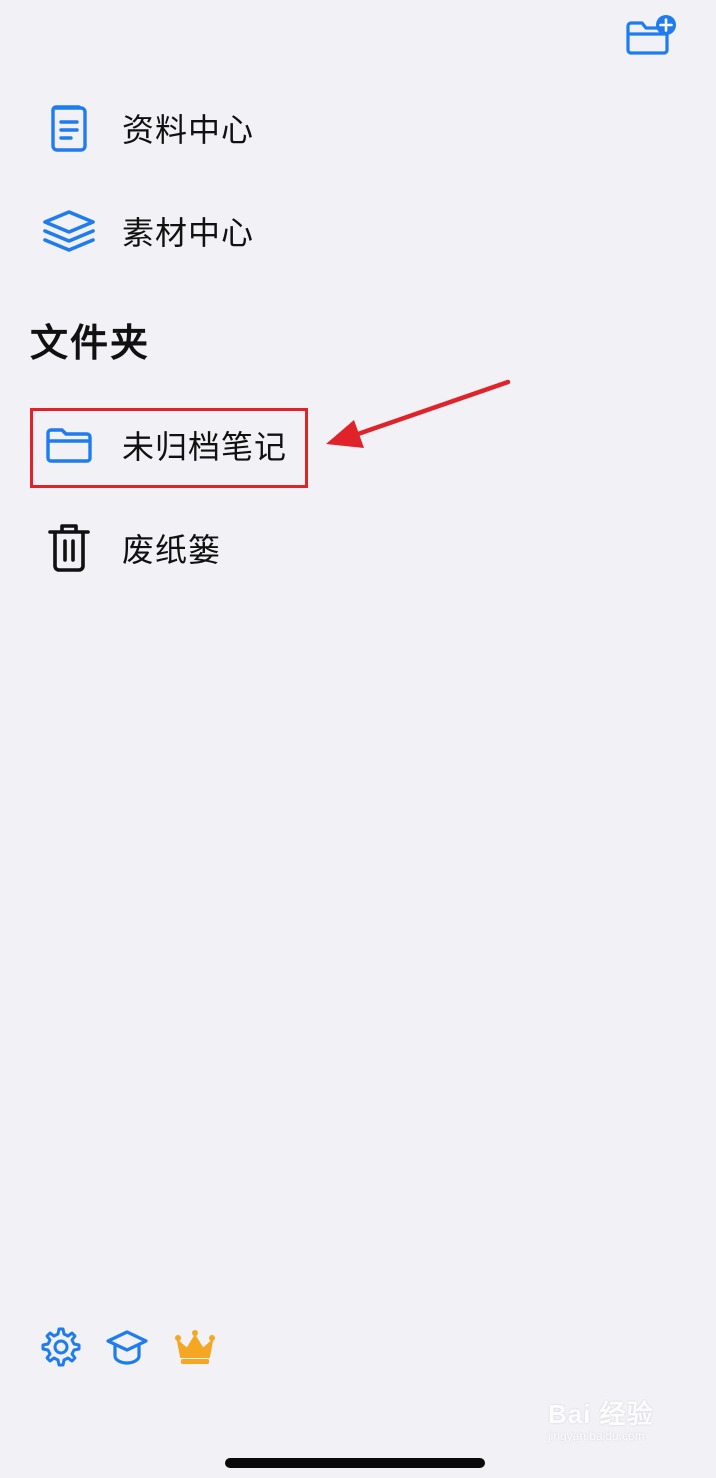  I want to click on new-folder-button, so click(651, 36).